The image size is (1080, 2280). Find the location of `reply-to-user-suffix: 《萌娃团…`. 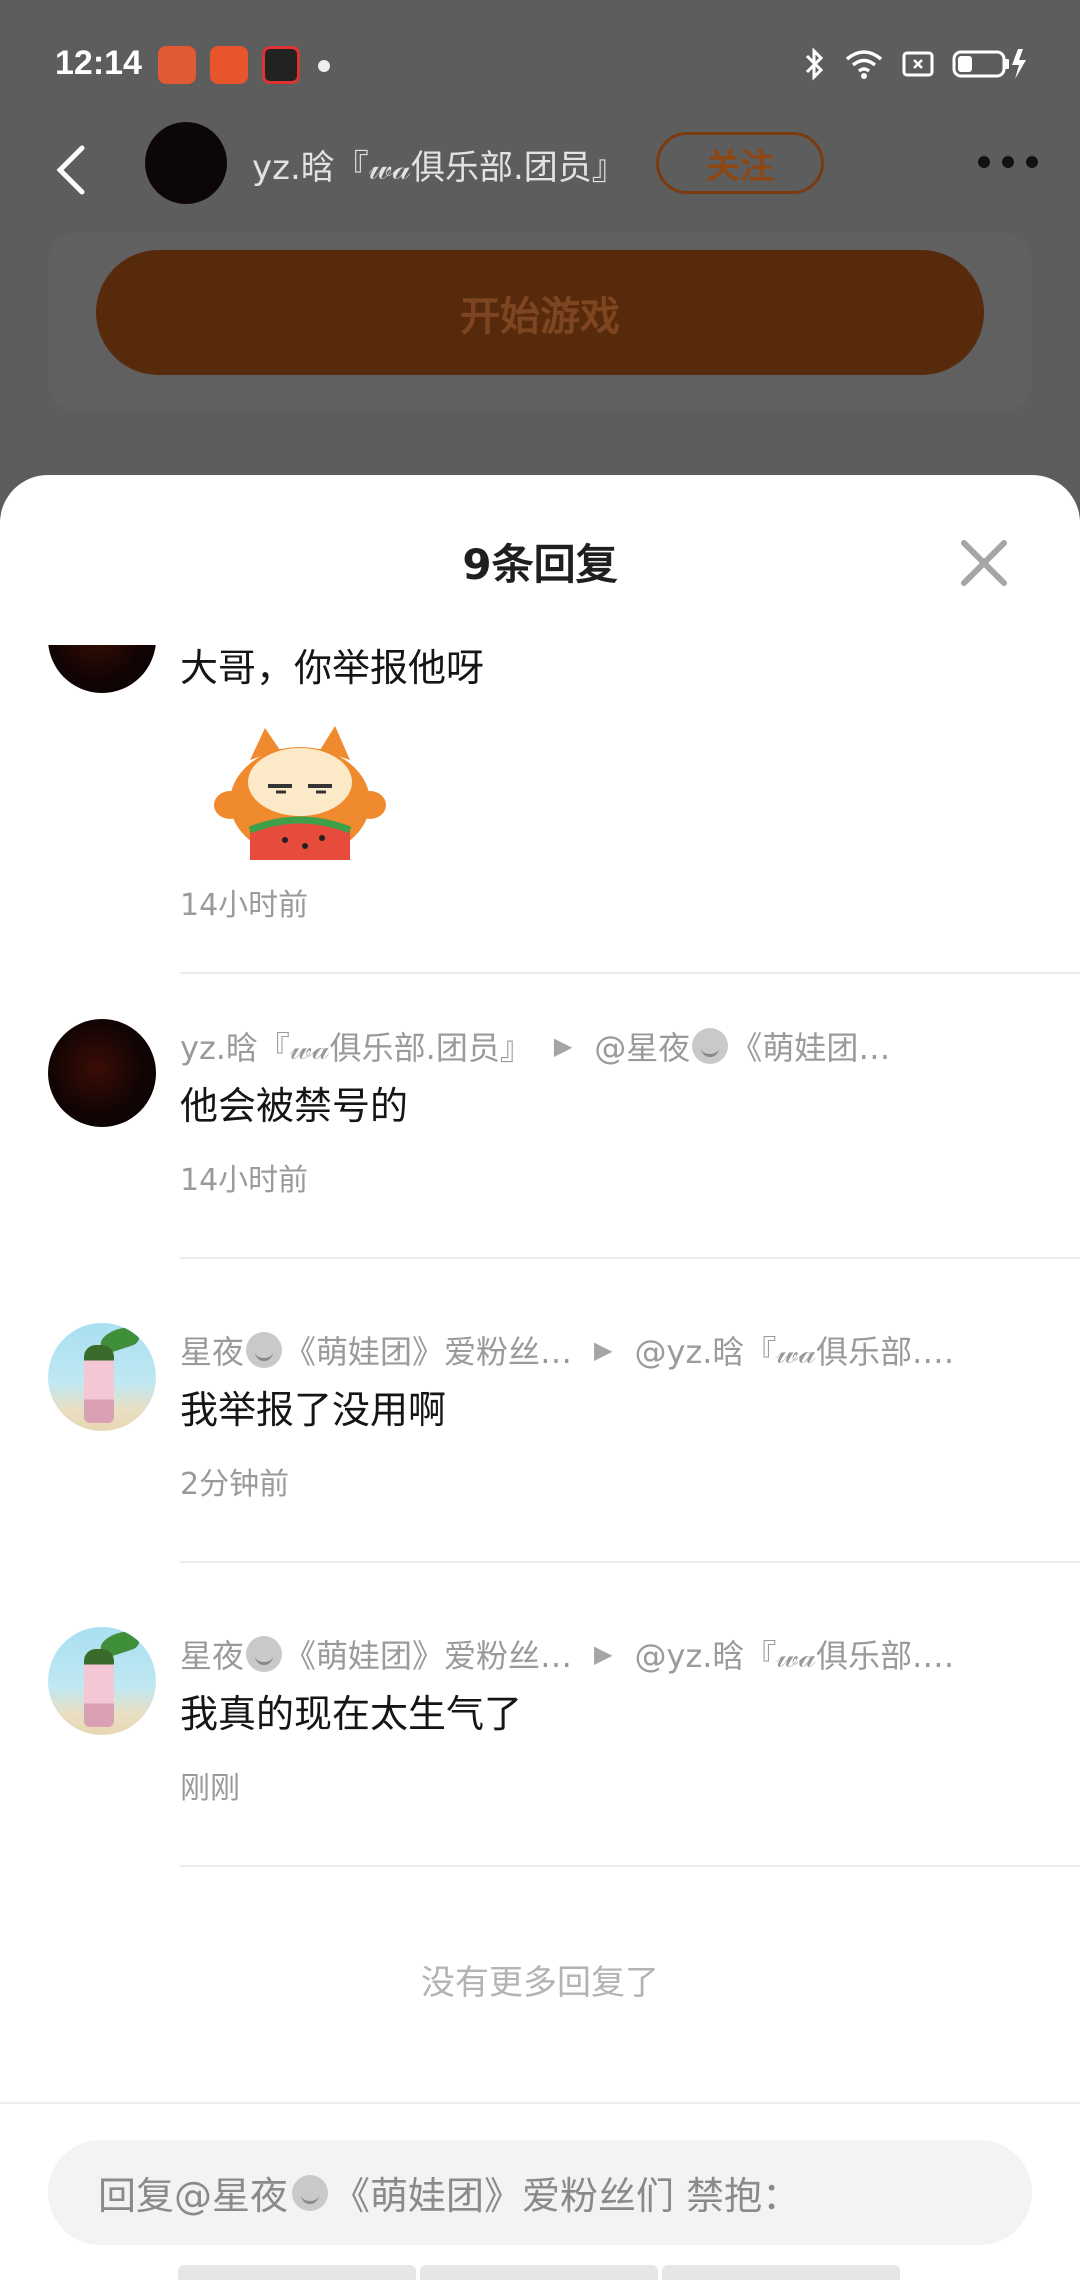

reply-to-user-suffix: 《萌娃团… is located at coordinates (810, 1046).